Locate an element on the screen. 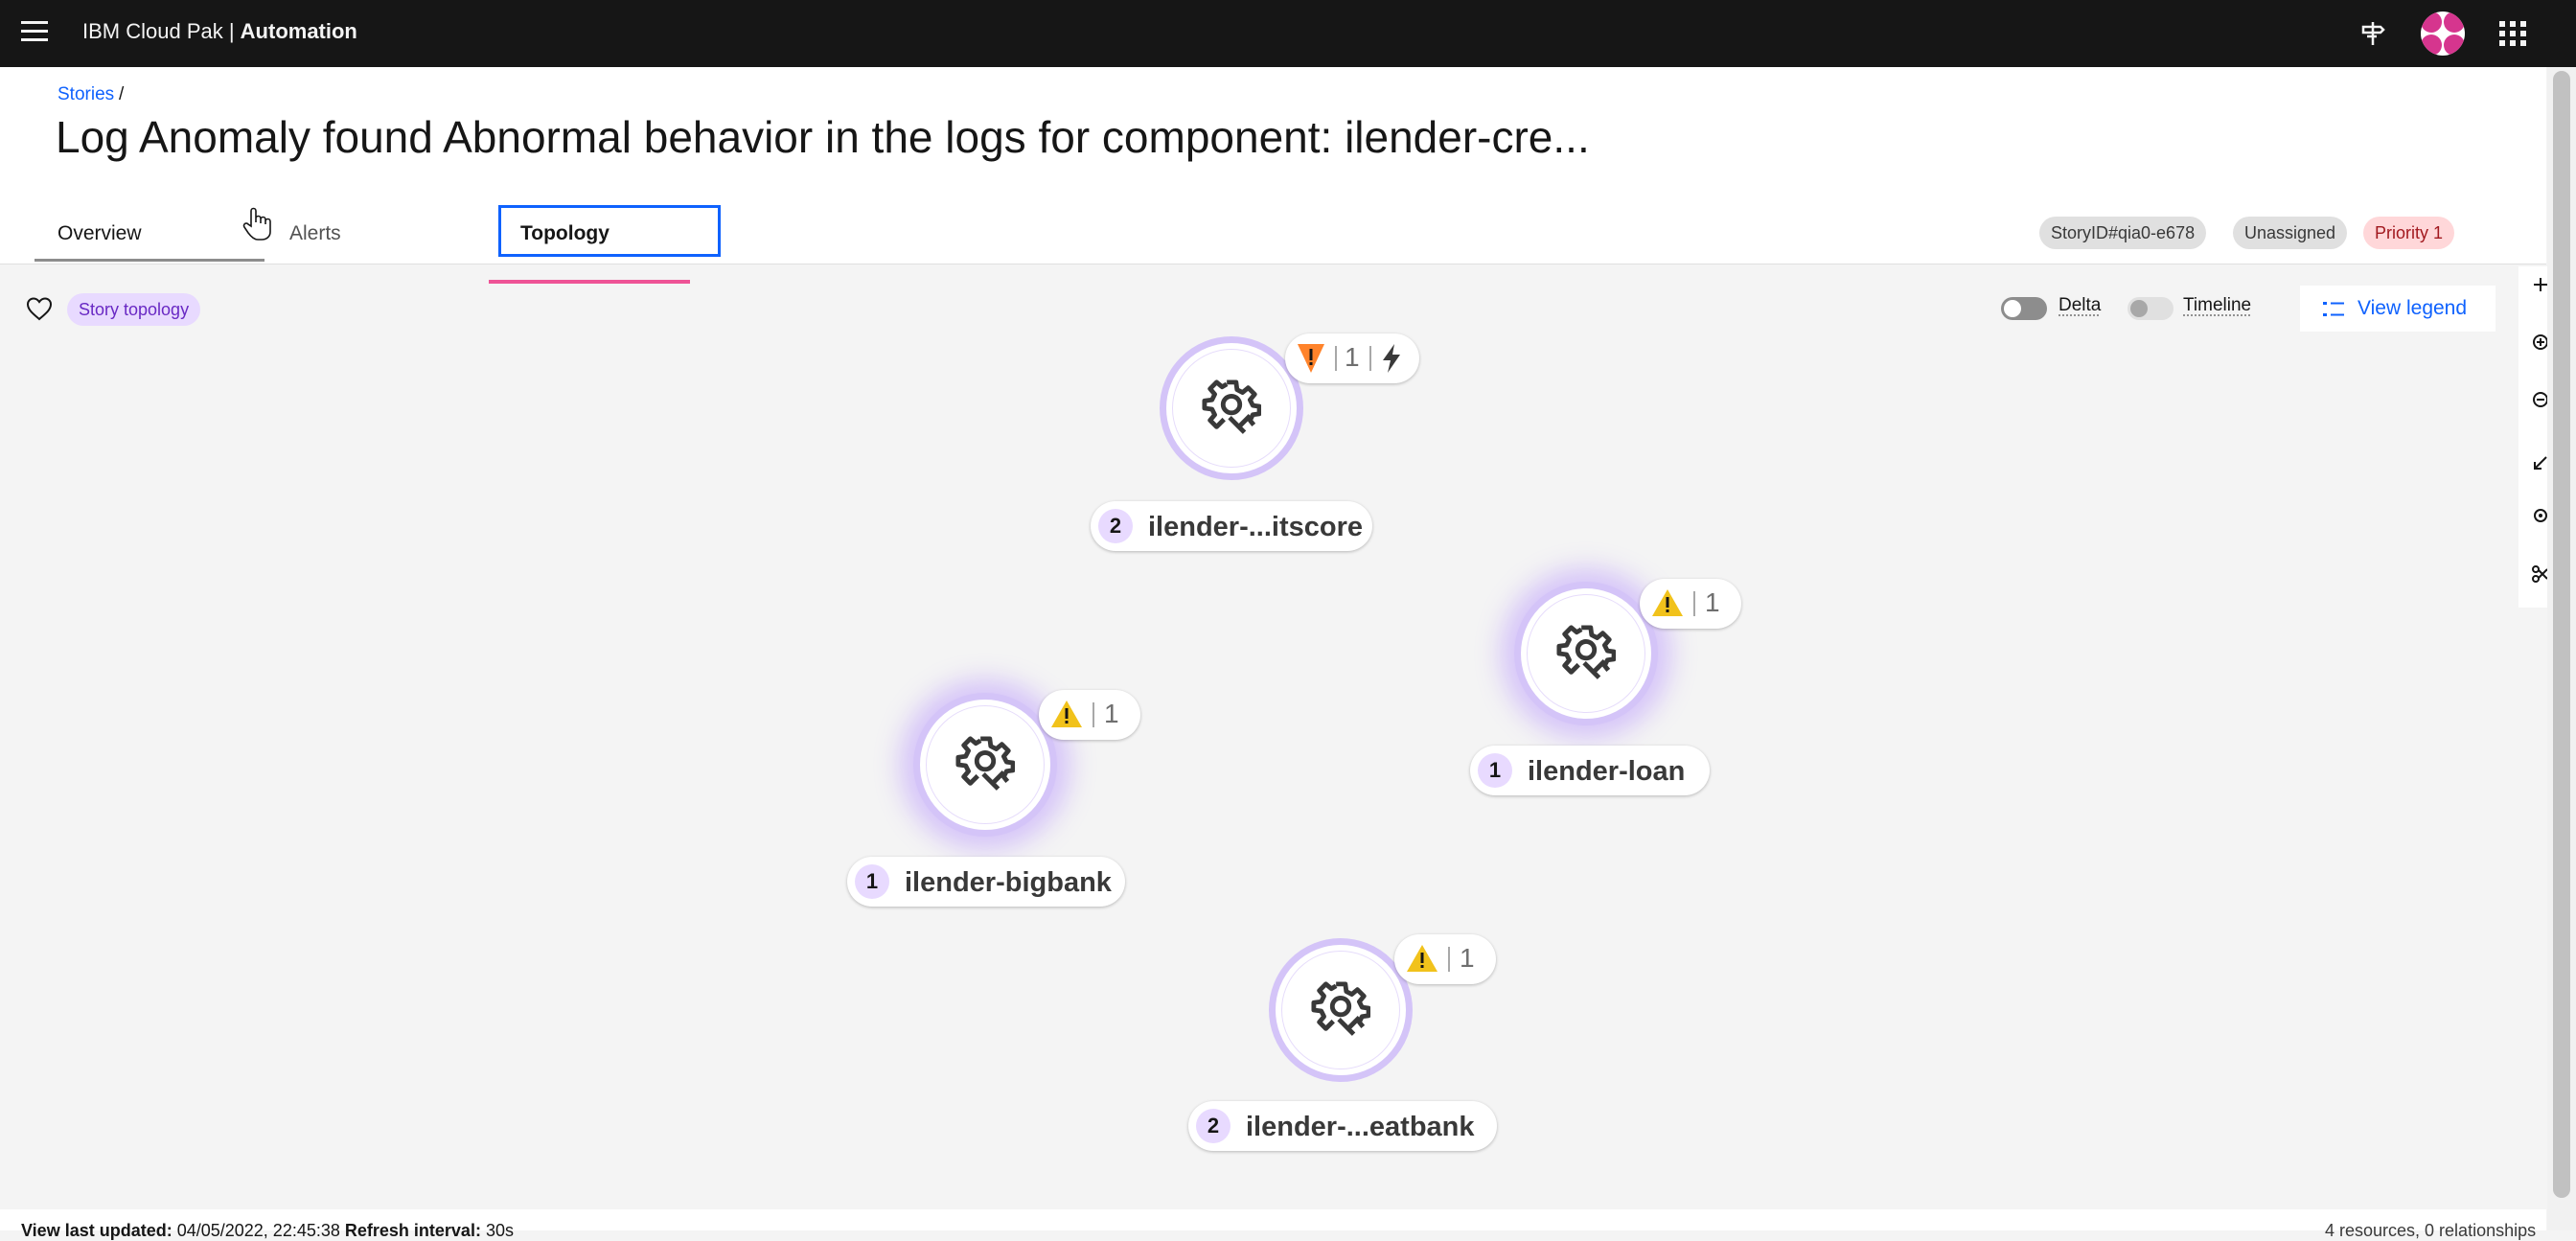 This screenshot has height=1241, width=2576. refresh-interval-value: 30s is located at coordinates (499, 1230).